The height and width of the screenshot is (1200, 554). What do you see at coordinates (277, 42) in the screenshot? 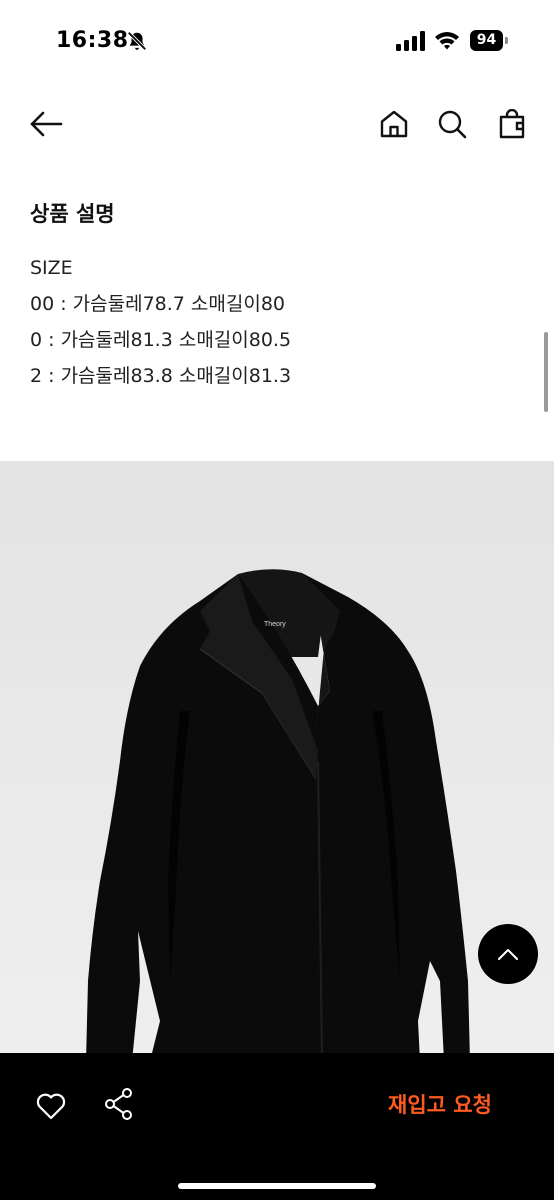
I see `status-bar: 16:38 94` at bounding box center [277, 42].